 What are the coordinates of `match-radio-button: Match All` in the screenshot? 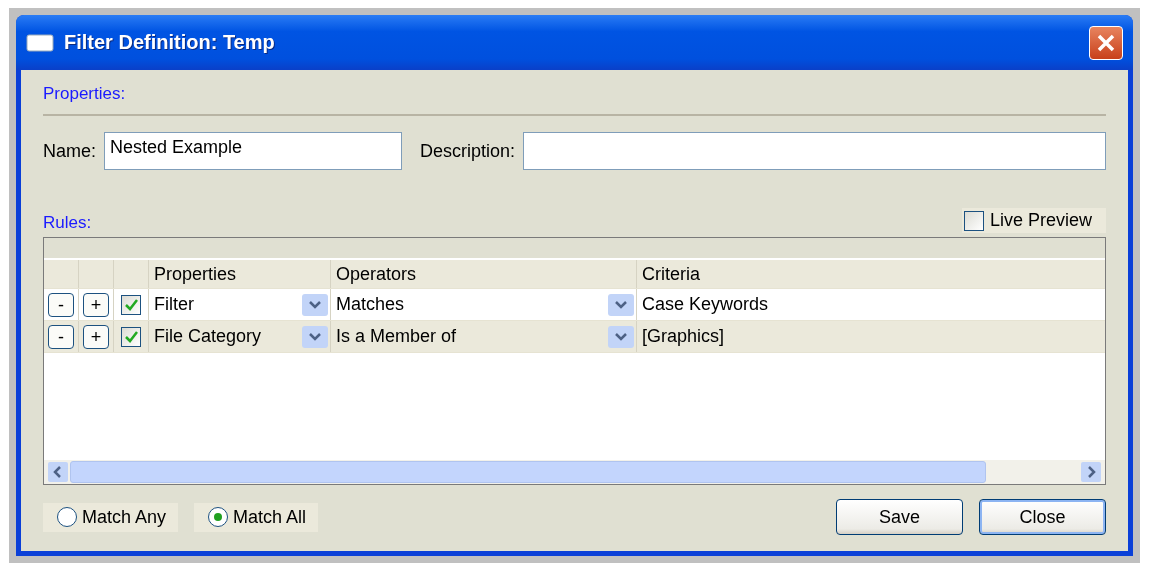 It's located at (256, 517).